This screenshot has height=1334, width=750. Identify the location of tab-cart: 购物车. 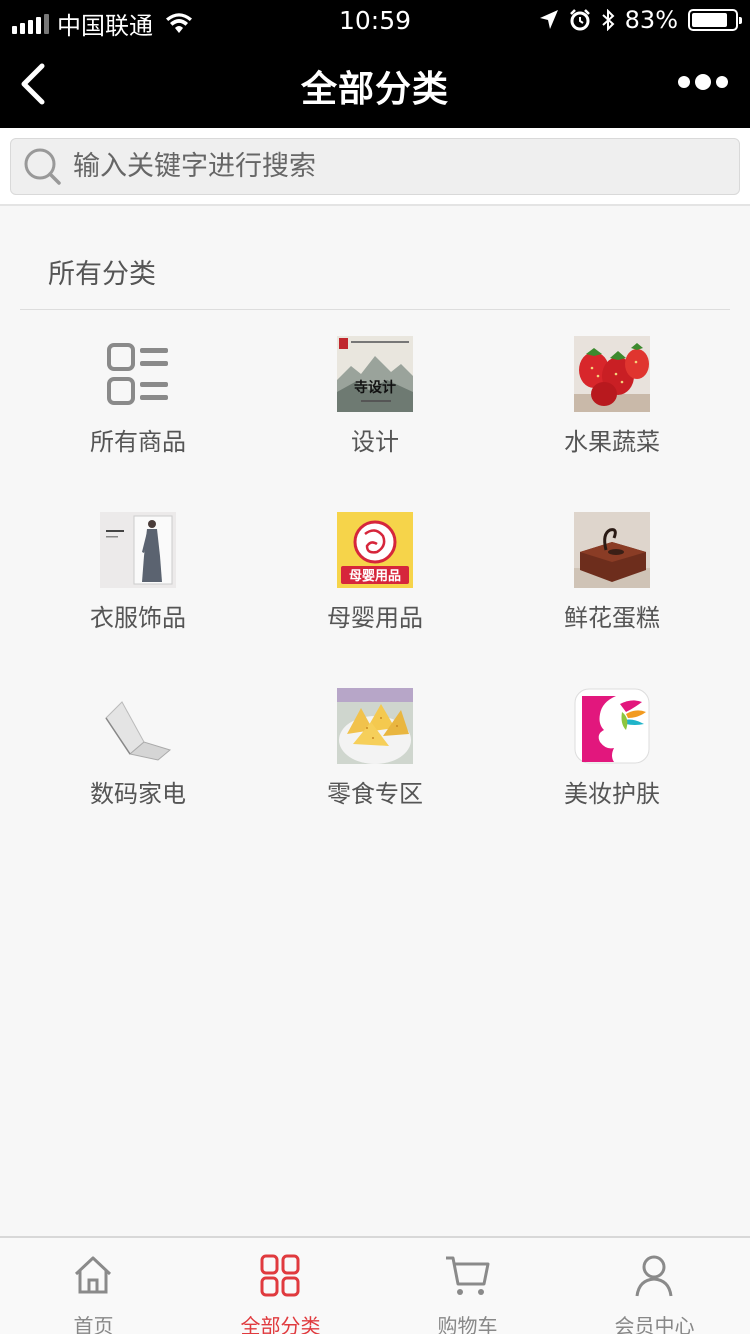
(467, 1286).